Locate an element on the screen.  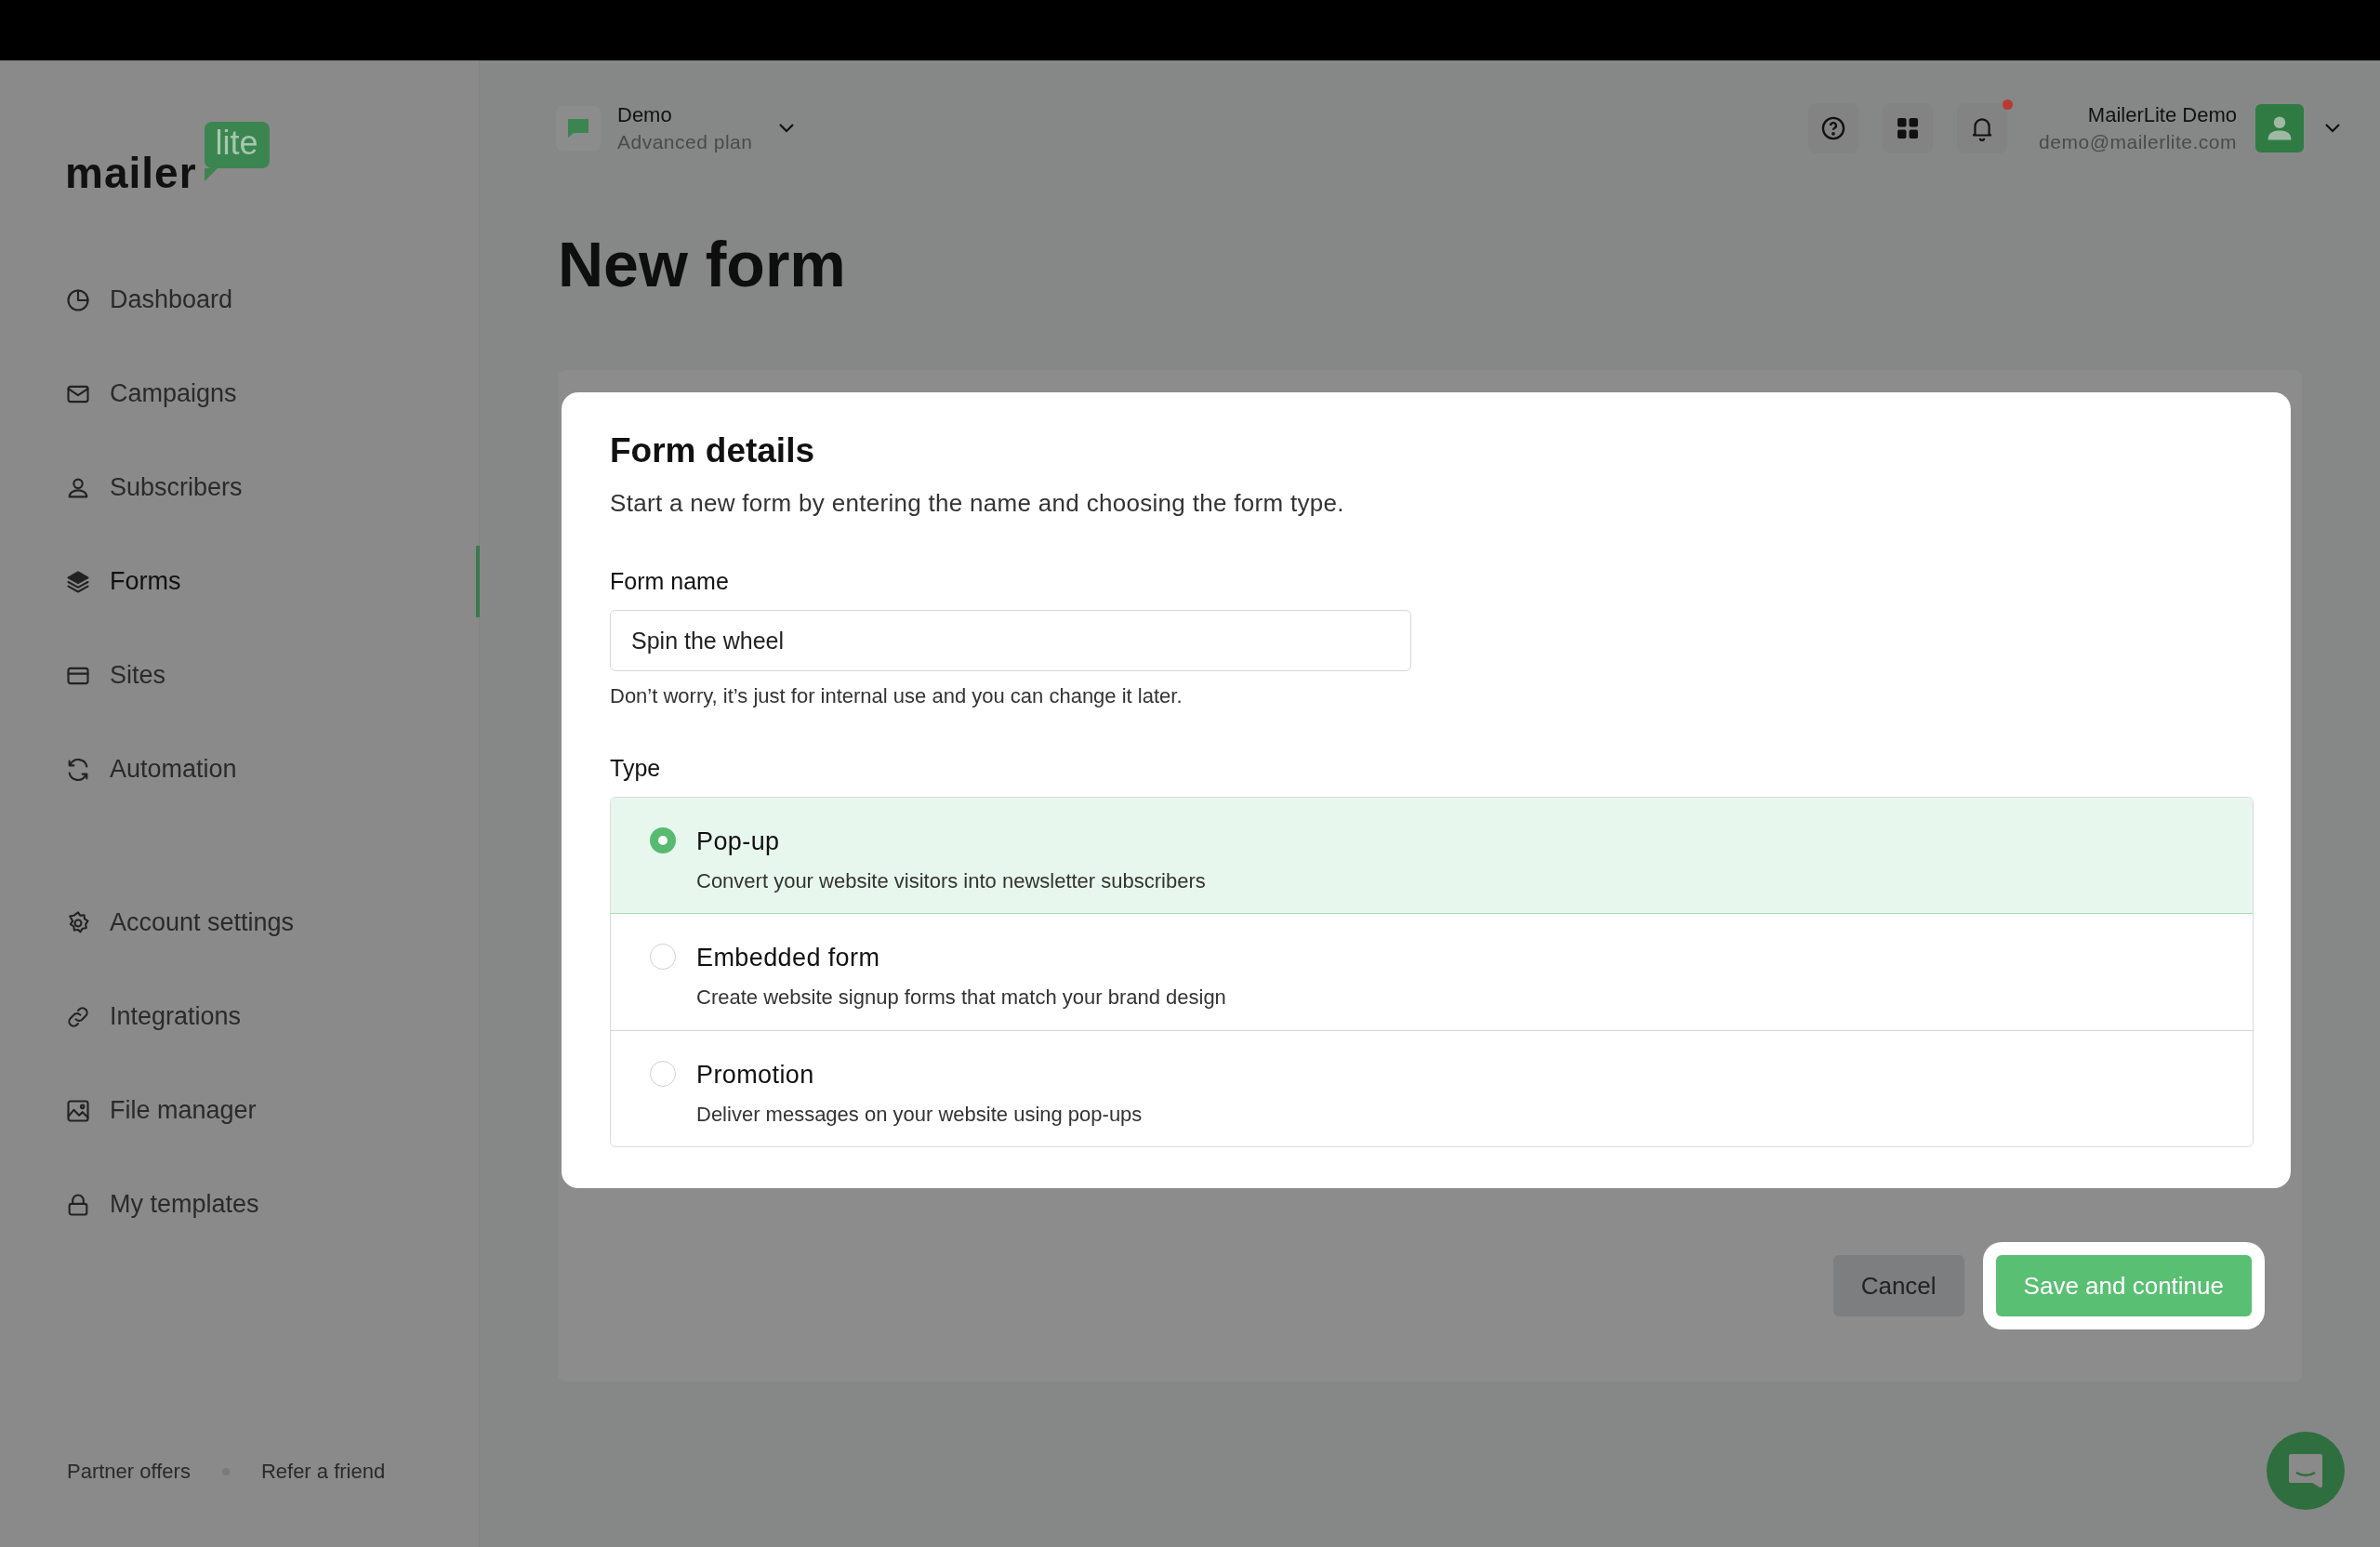
form-type-option: Embedded form Create website signup forms that match your brand design is located at coordinates (1432, 972).